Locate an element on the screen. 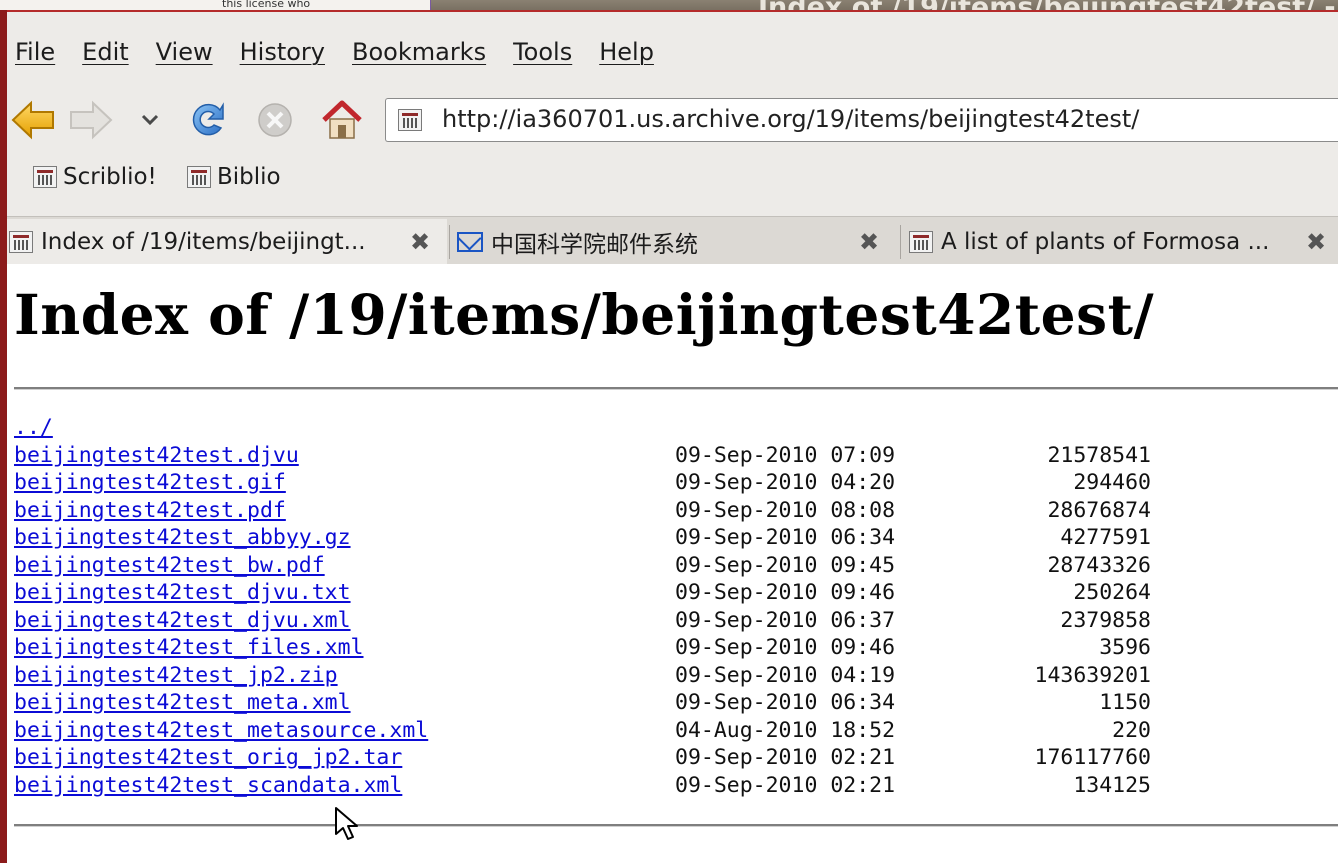  file-link: beijingtest42test_djvu.txt is located at coordinates (182, 592).